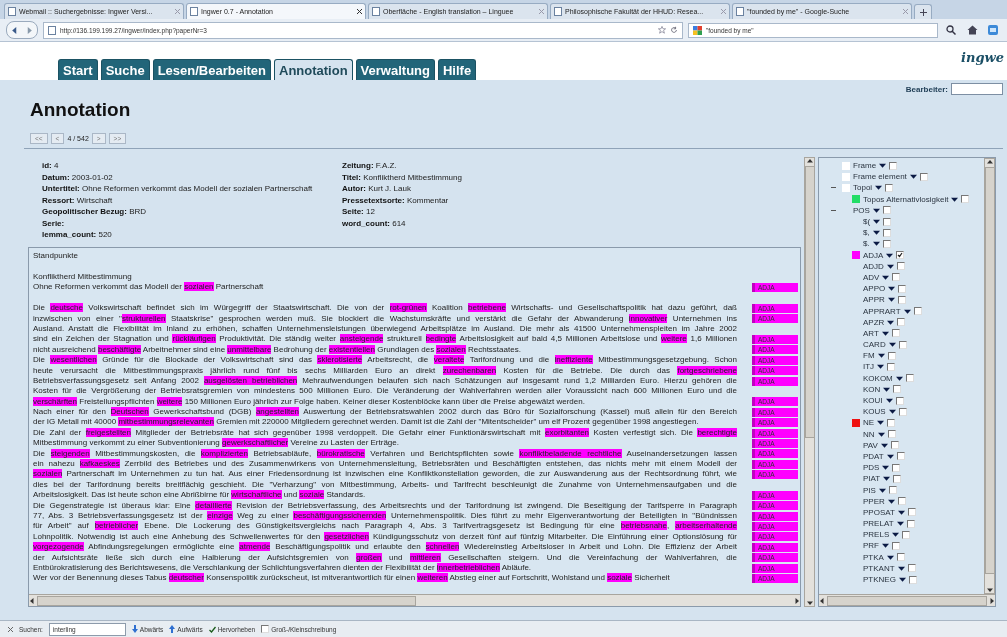 Image resolution: width=1007 pixels, height=637 pixels. I want to click on tree-item-label: KOUI, so click(873, 401).